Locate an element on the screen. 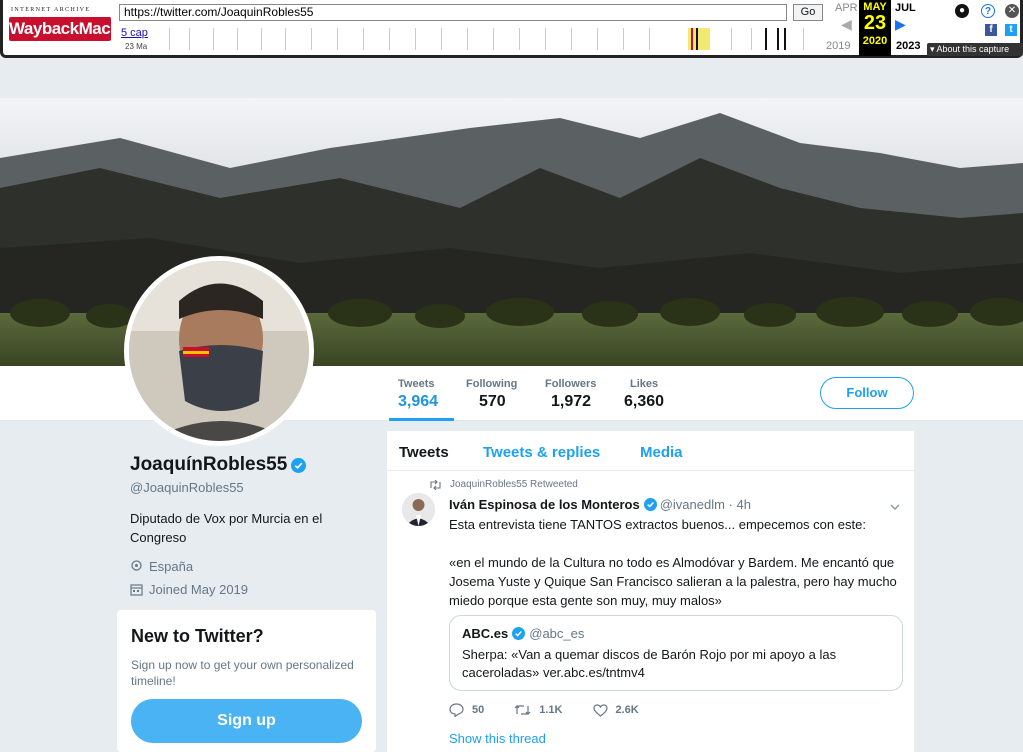 The width and height of the screenshot is (1023, 752). like-action: 2.6K is located at coordinates (615, 710).